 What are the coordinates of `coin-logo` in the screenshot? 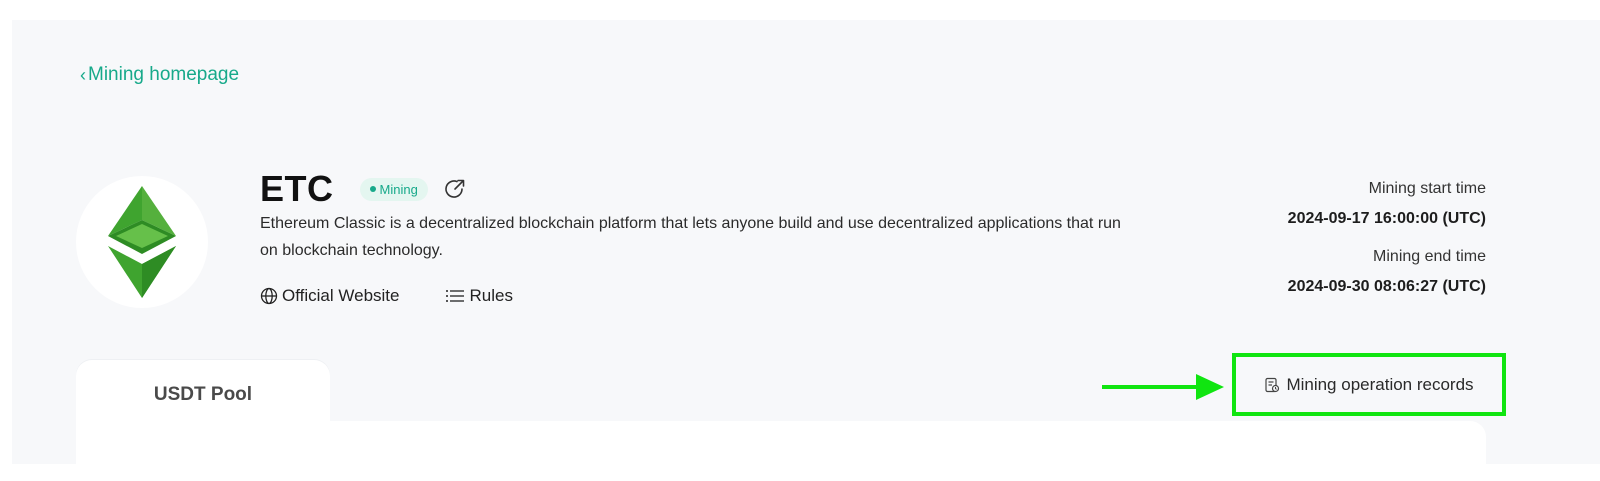 It's located at (142, 242).